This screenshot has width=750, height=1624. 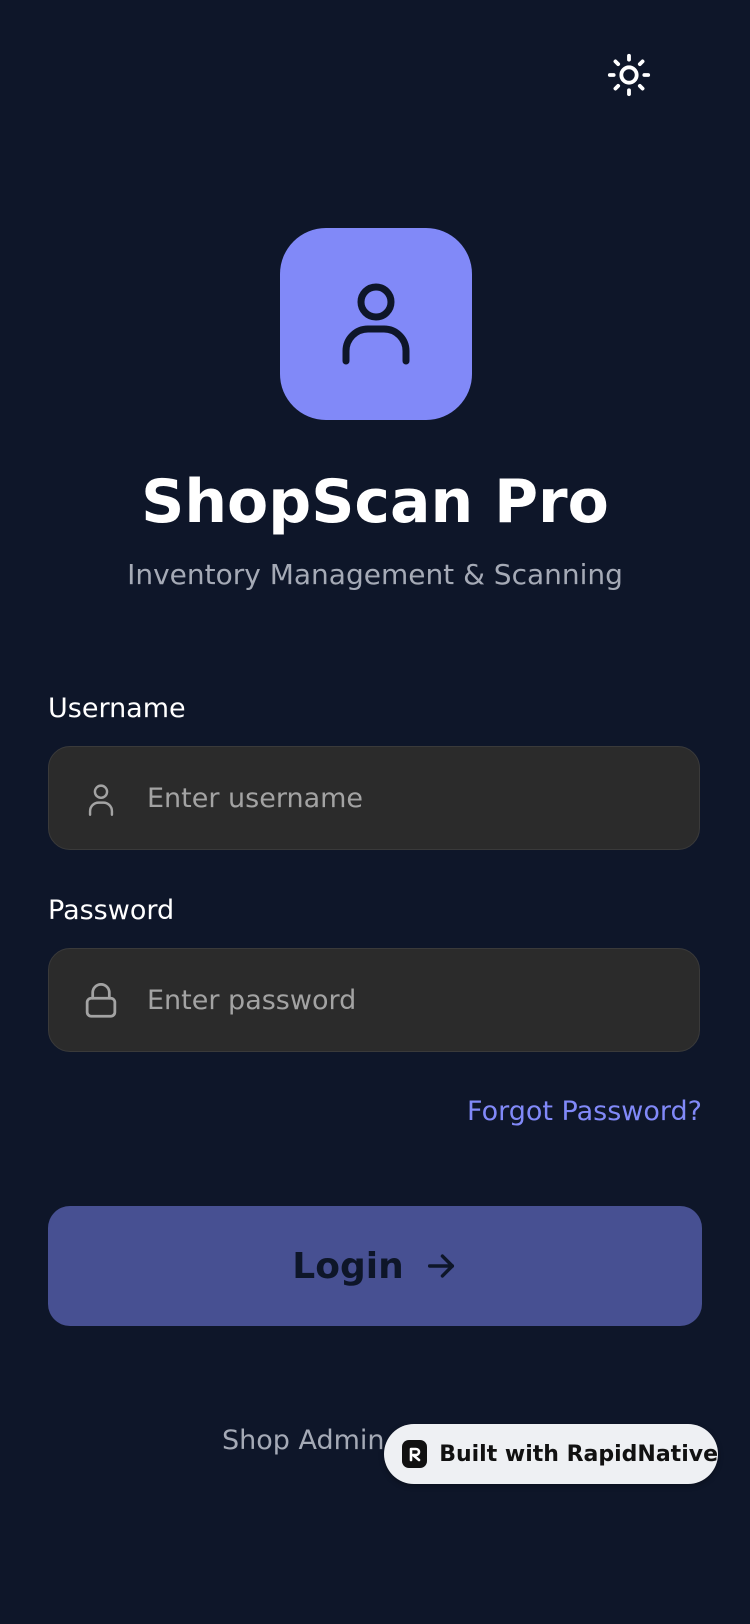 I want to click on built-with-label: Built with RapidNative, so click(x=578, y=1454).